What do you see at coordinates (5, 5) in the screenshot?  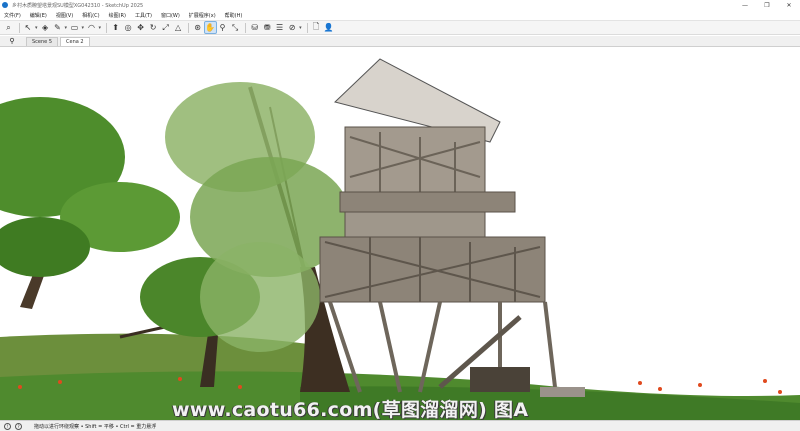 I see `sketchup-app-icon` at bounding box center [5, 5].